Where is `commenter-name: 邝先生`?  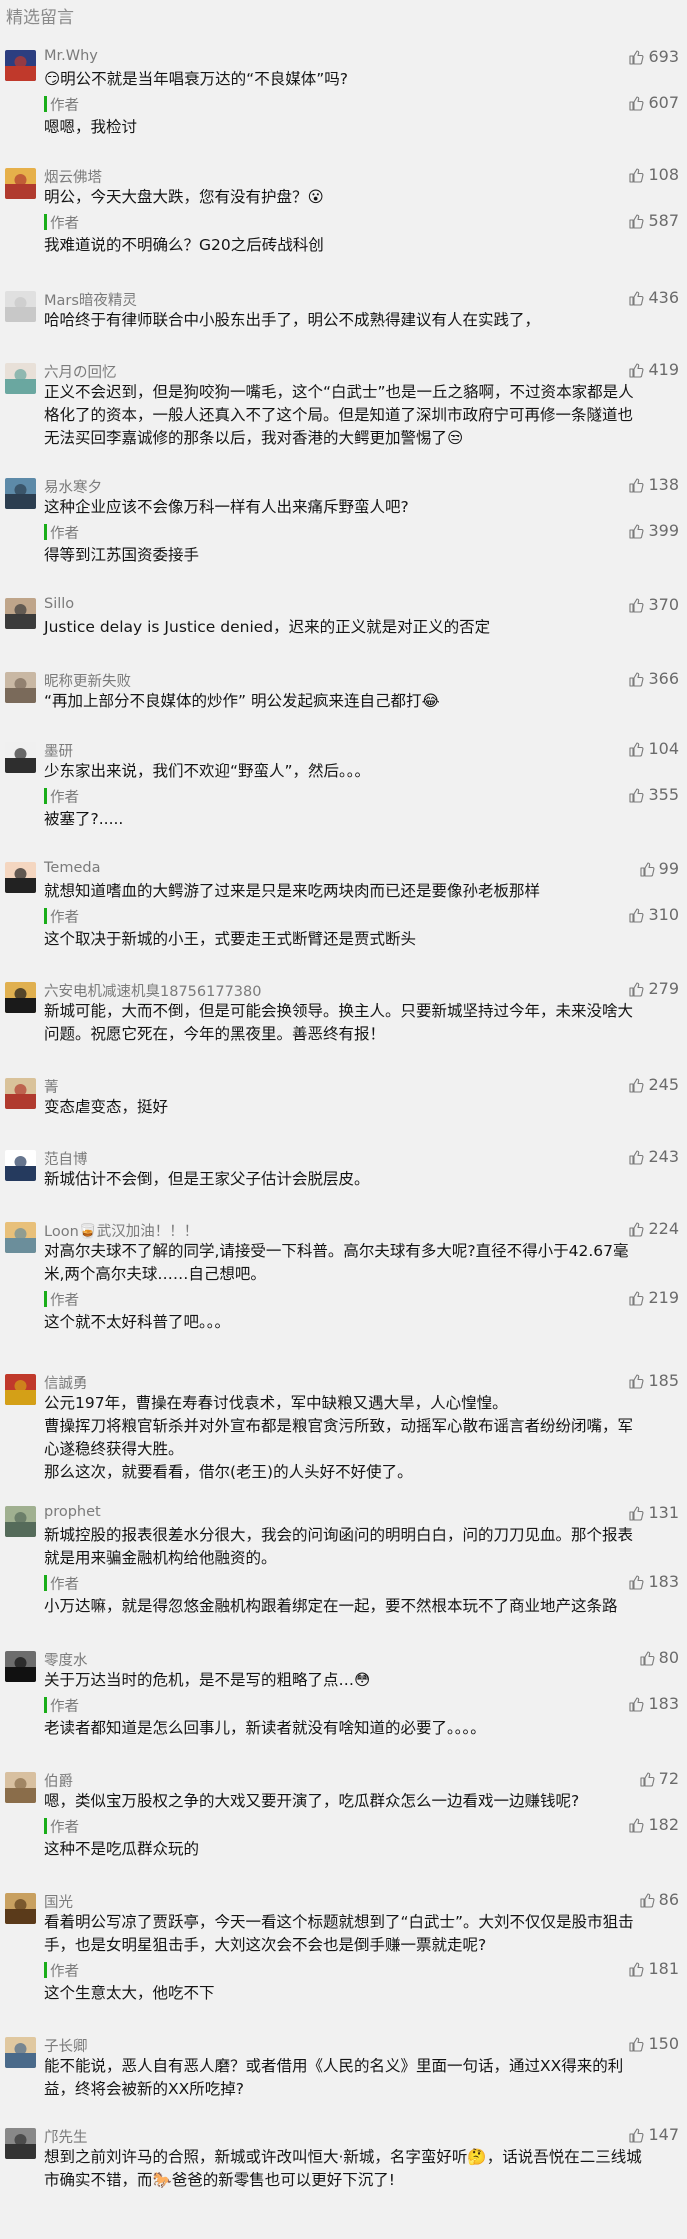
commenter-name: 邝先生 is located at coordinates (66, 2136).